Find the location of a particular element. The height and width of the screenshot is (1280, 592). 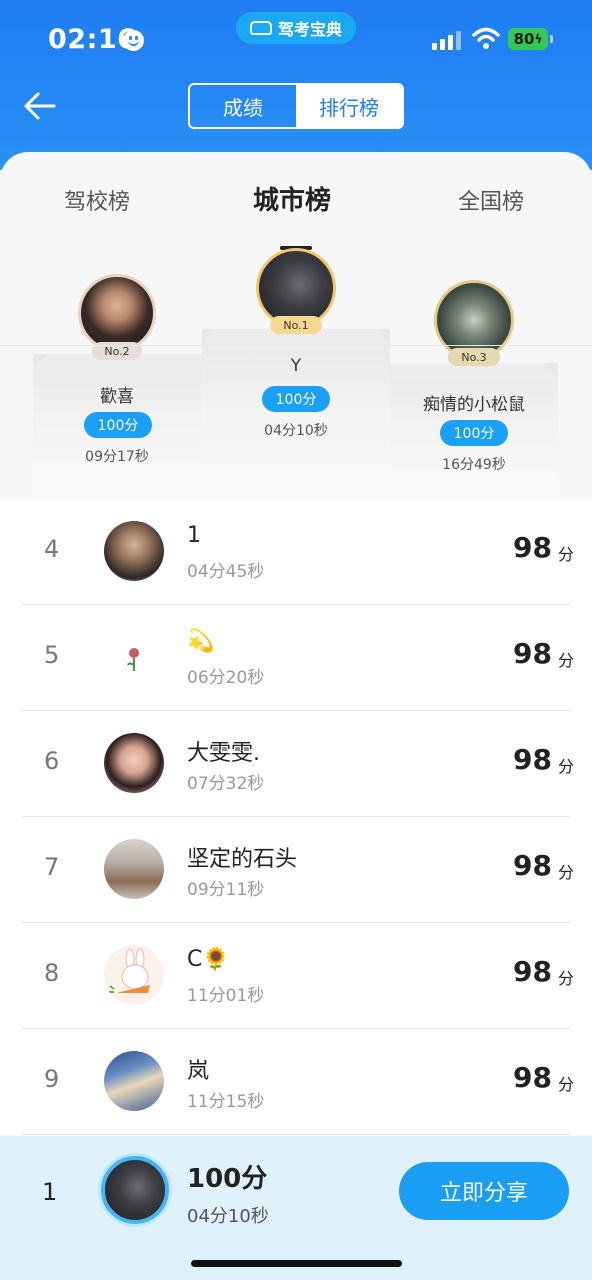

battery-icon: 80 ϟ is located at coordinates (528, 39).